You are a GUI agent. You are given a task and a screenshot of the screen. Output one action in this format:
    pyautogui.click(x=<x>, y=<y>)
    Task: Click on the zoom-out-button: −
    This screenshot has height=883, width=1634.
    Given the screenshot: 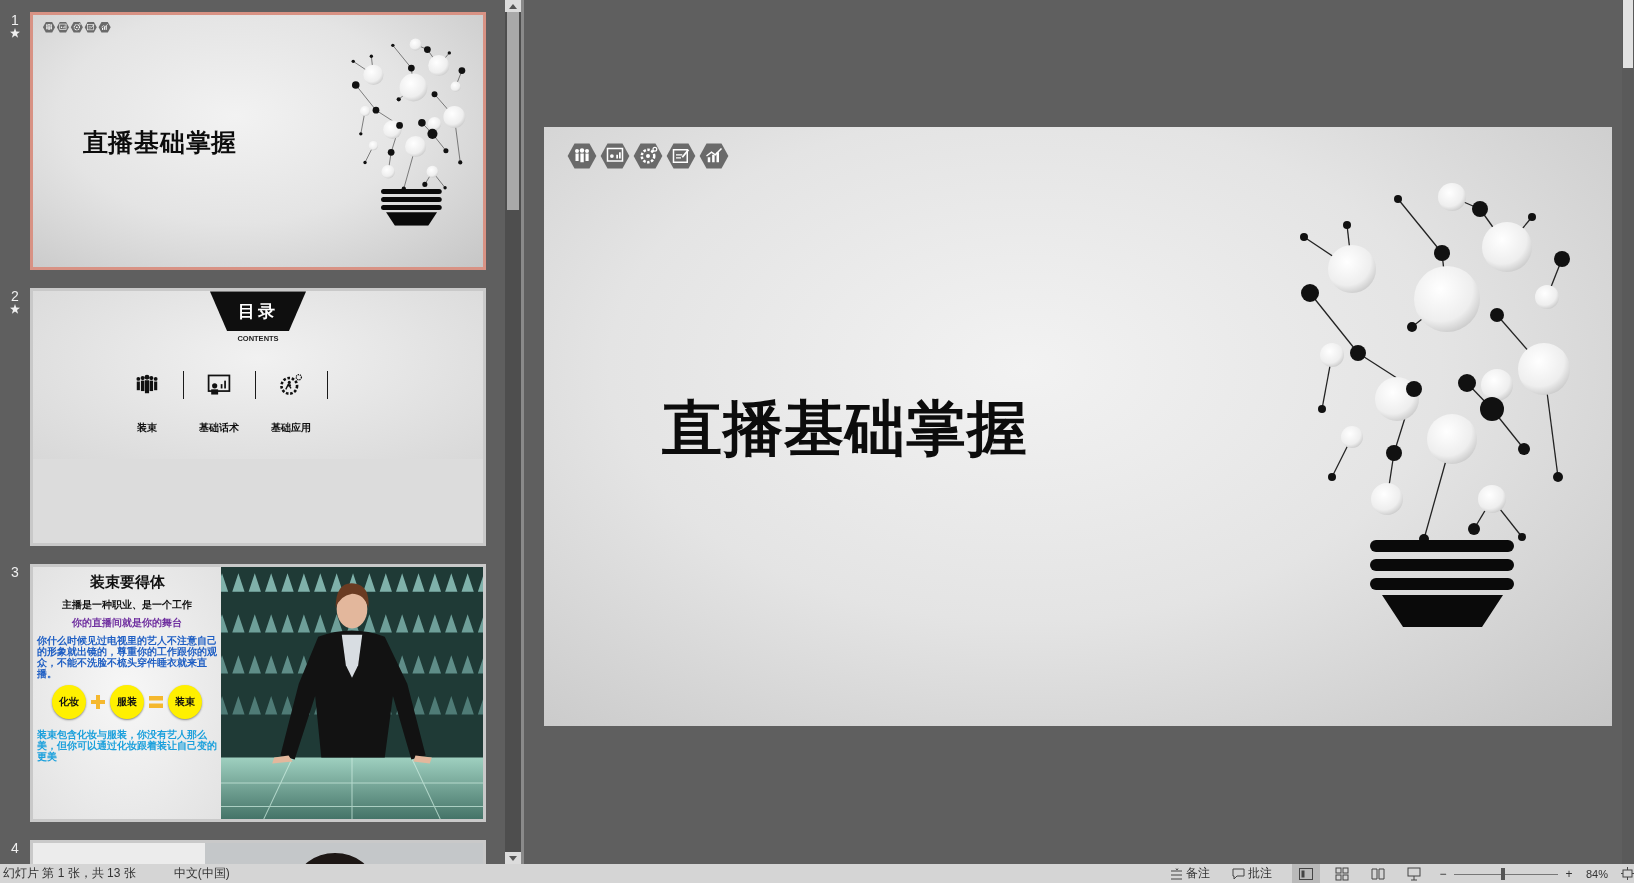 What is the action you would take?
    pyautogui.click(x=1442, y=873)
    